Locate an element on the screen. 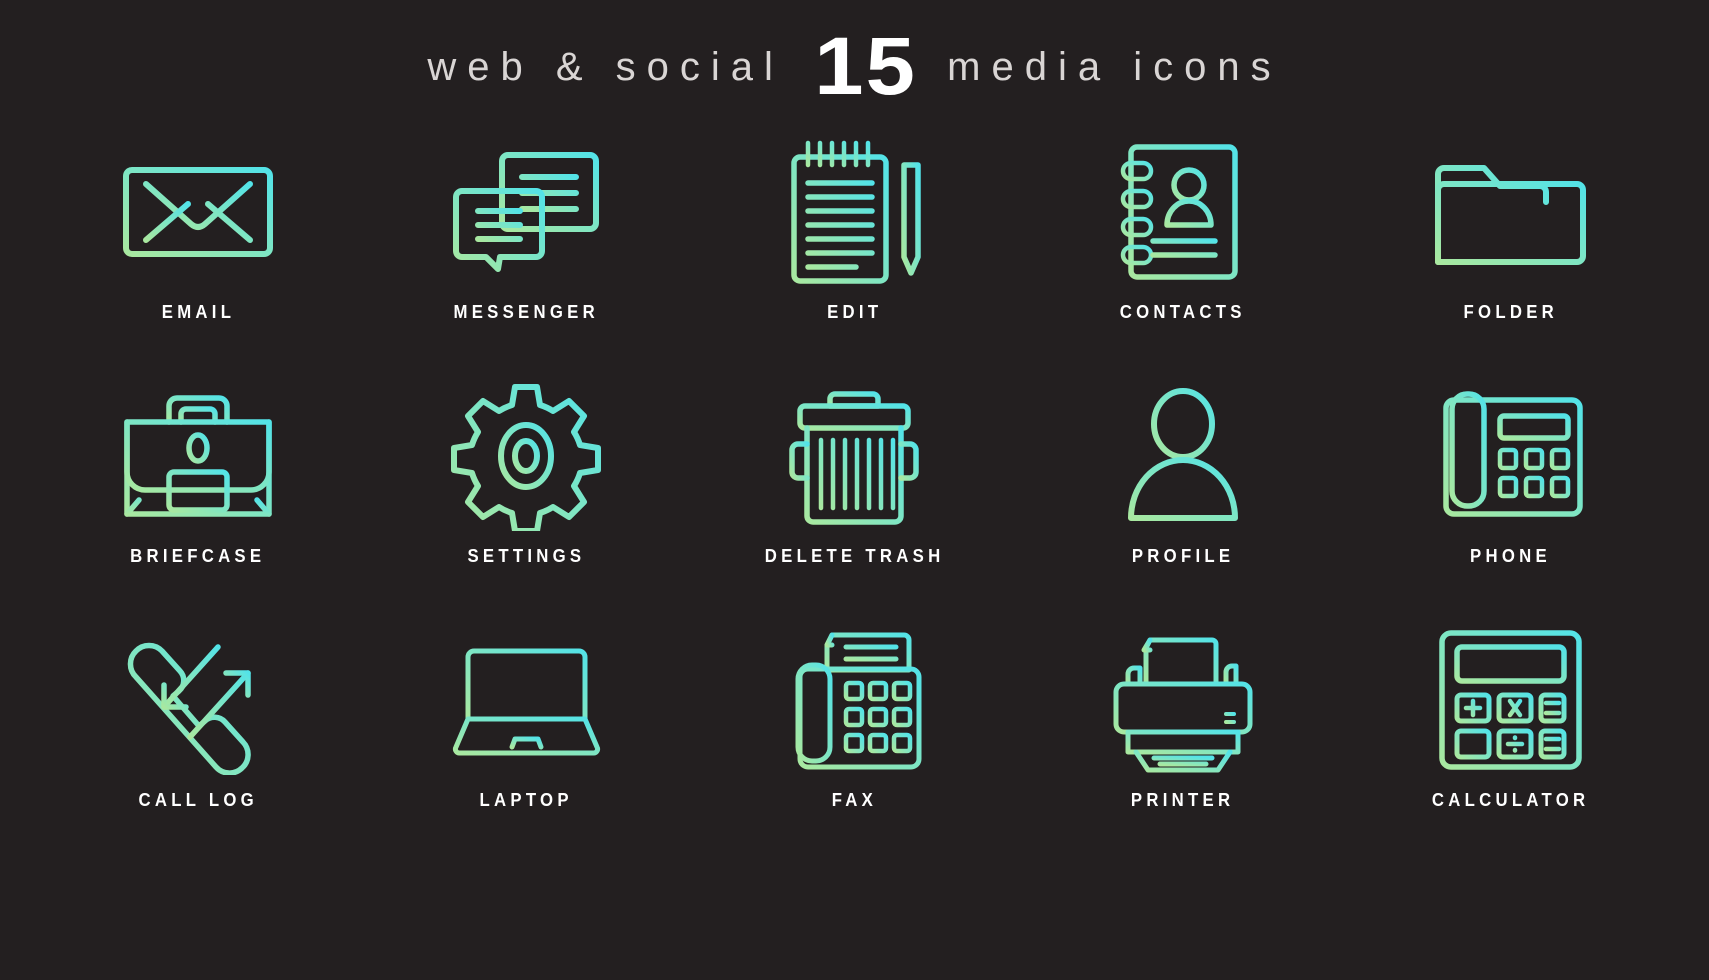 This screenshot has width=1709, height=980. icon-cell-settings: SETTINGS is located at coordinates (526, 494).